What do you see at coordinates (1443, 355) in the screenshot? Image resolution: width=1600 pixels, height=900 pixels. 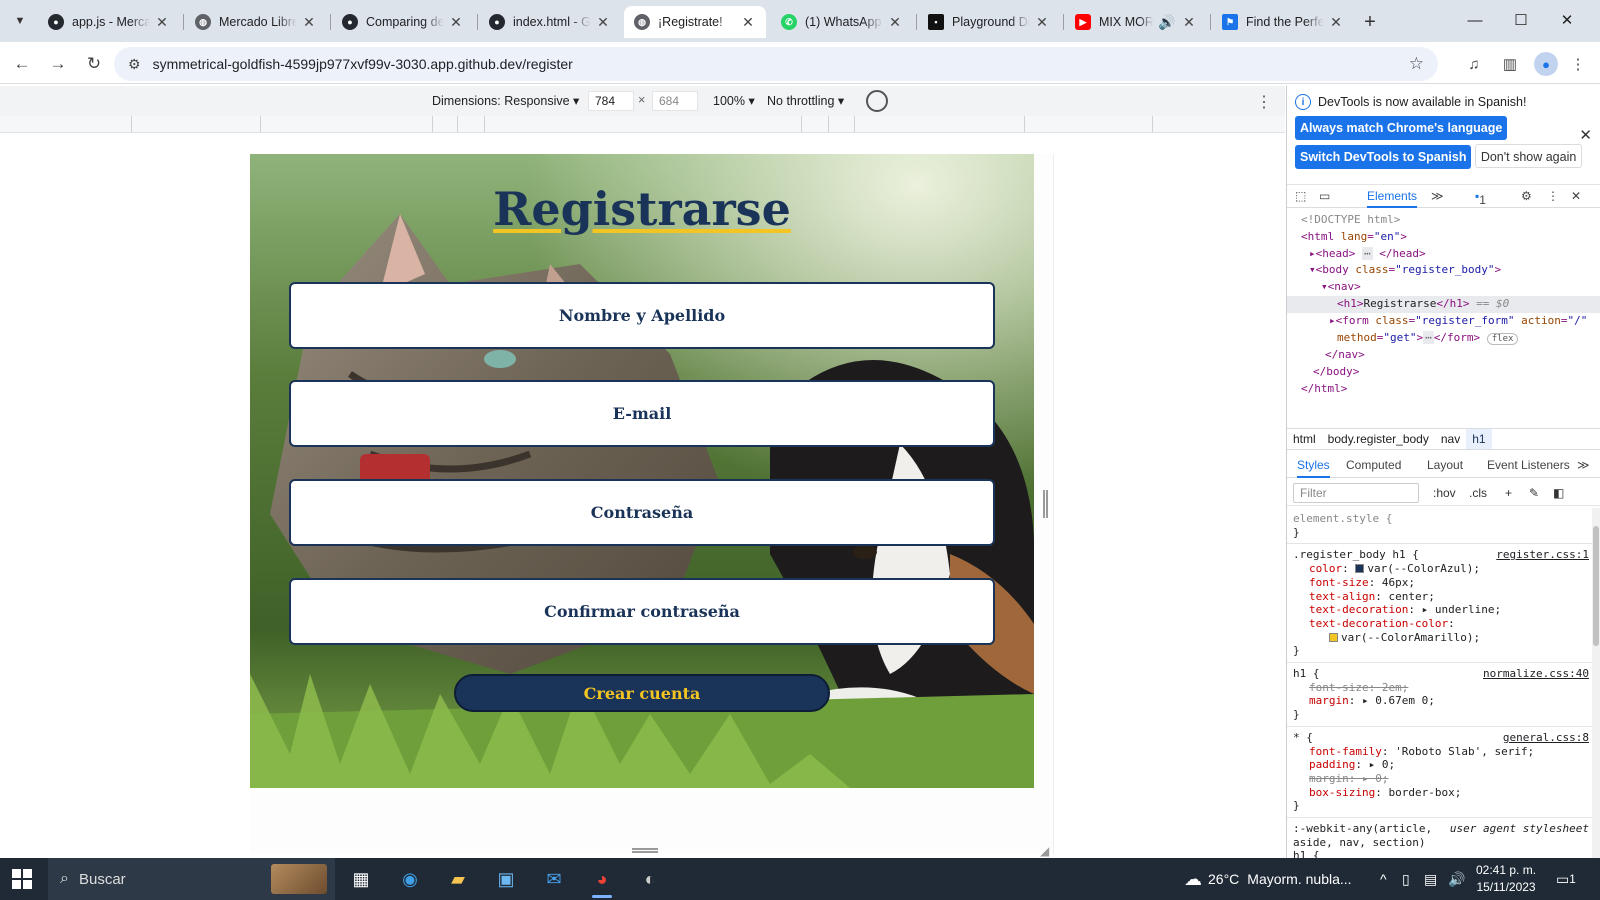 I see `dom-node-nav-close: </nav>` at bounding box center [1443, 355].